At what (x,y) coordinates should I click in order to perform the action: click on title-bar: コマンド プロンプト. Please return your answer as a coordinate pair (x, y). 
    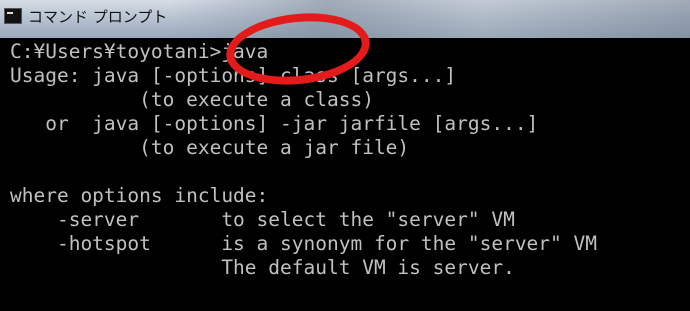
    Looking at the image, I should click on (345, 19).